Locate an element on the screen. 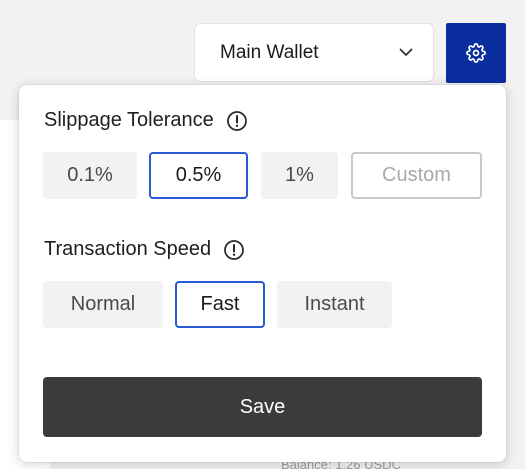  speed-option-fast: Fast is located at coordinates (220, 304).